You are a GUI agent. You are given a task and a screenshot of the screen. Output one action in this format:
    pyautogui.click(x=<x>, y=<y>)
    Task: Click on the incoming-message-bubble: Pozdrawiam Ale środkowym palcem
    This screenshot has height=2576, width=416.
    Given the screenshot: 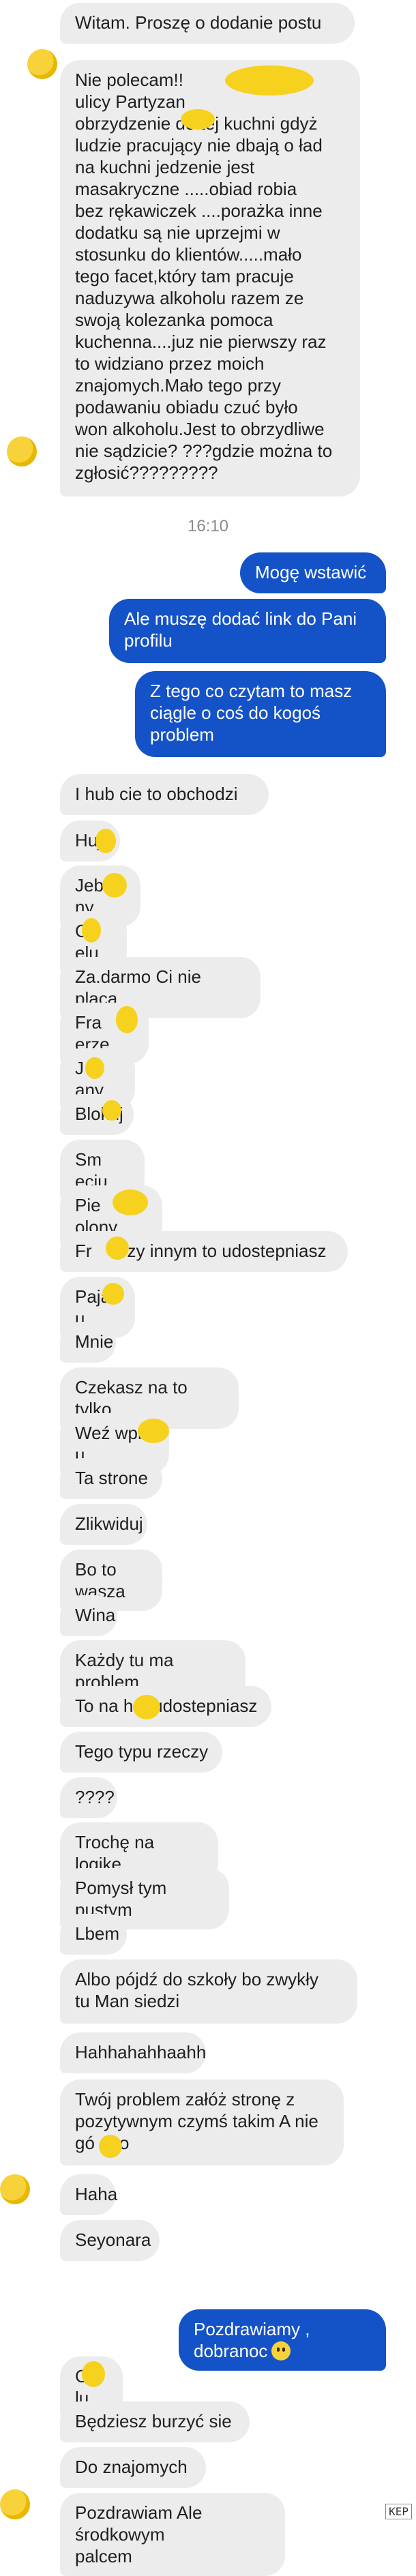 What is the action you would take?
    pyautogui.click(x=172, y=2534)
    